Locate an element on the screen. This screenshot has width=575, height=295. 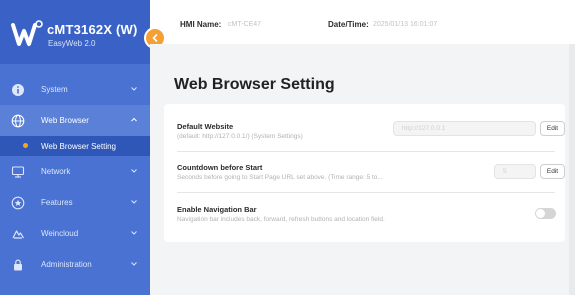
sidebar-item-system: System is located at coordinates (75, 89).